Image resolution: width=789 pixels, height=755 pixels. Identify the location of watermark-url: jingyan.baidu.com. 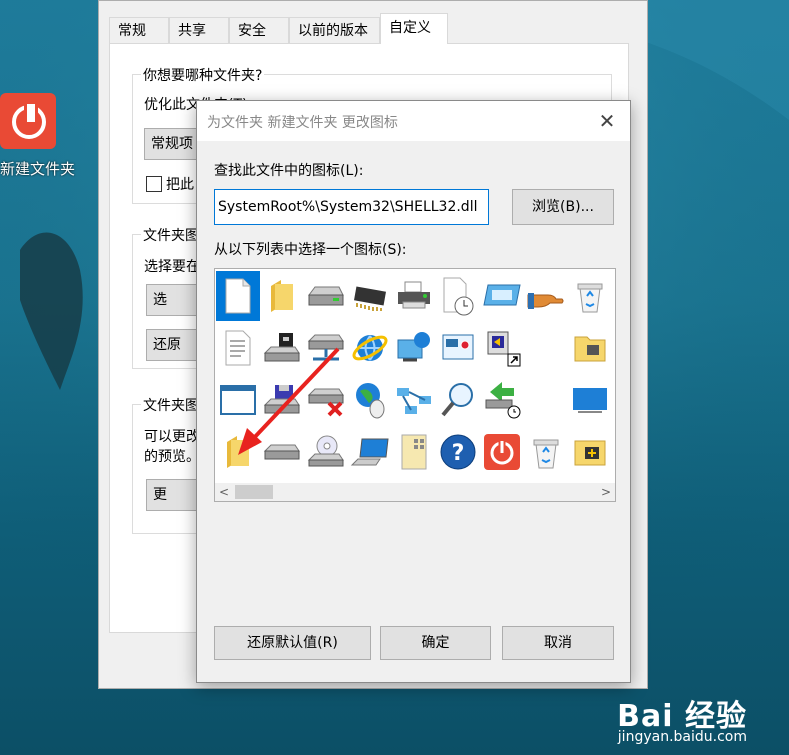
(682, 737).